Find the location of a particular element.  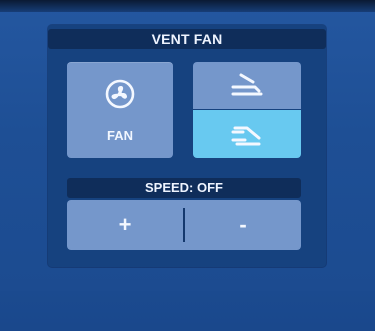

recirculation-toggle is located at coordinates (247, 110).